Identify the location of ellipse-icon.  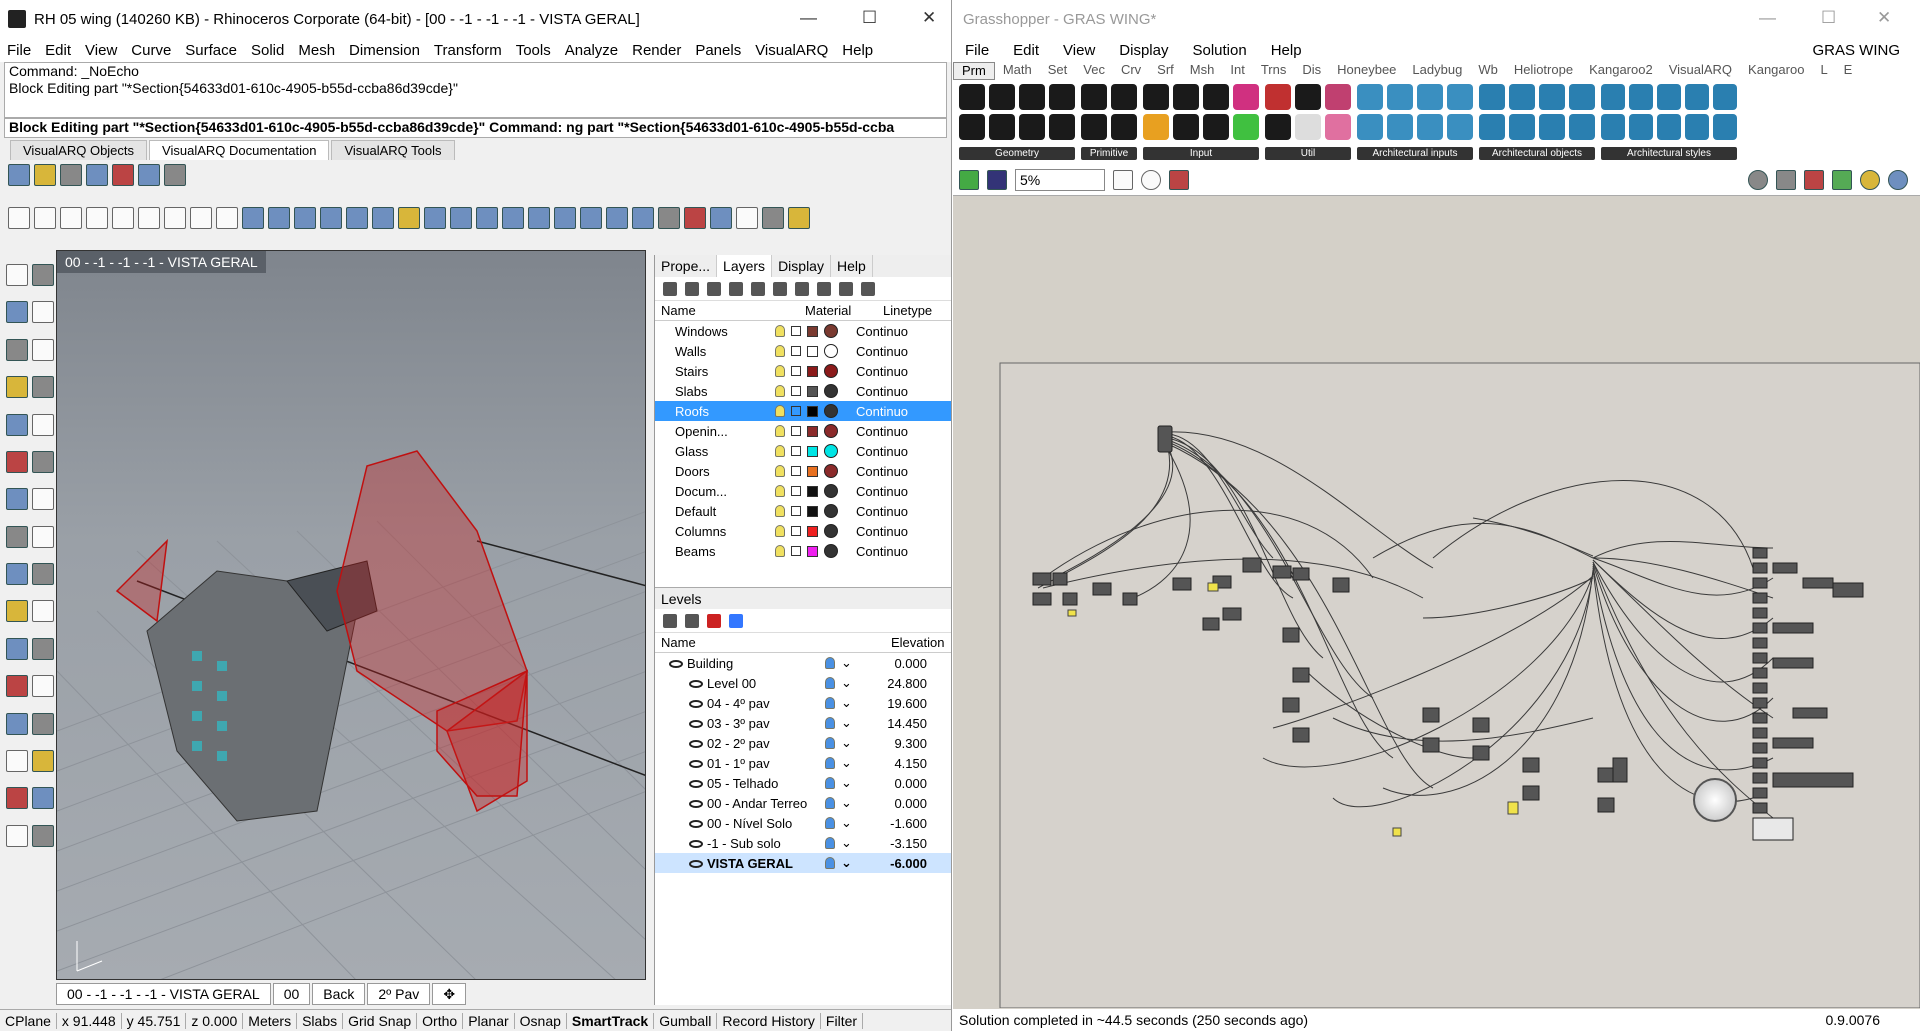
(201, 218).